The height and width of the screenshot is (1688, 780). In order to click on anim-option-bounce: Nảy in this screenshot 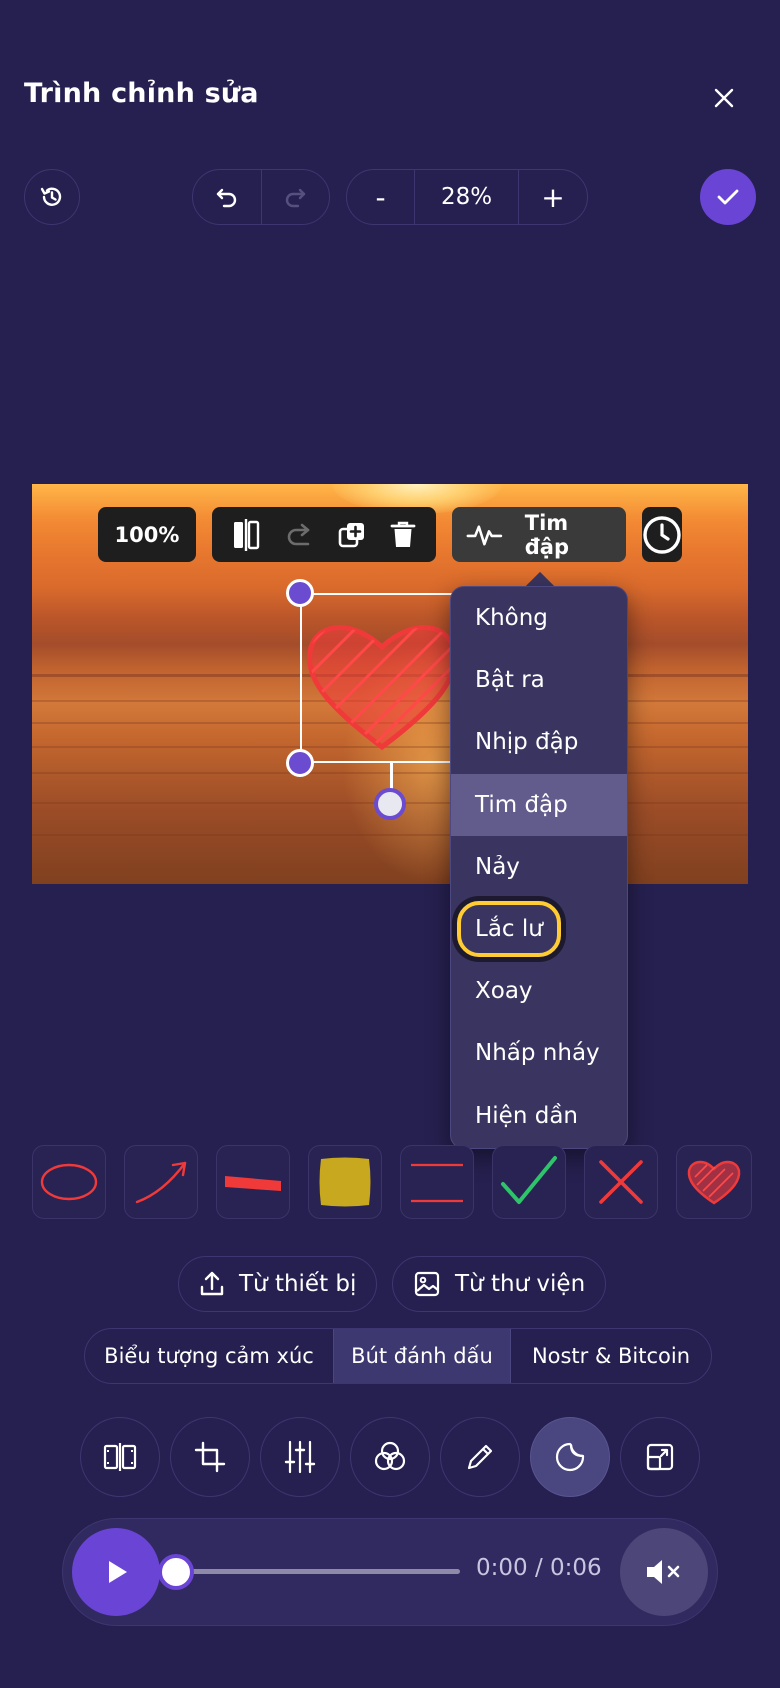, I will do `click(539, 867)`.